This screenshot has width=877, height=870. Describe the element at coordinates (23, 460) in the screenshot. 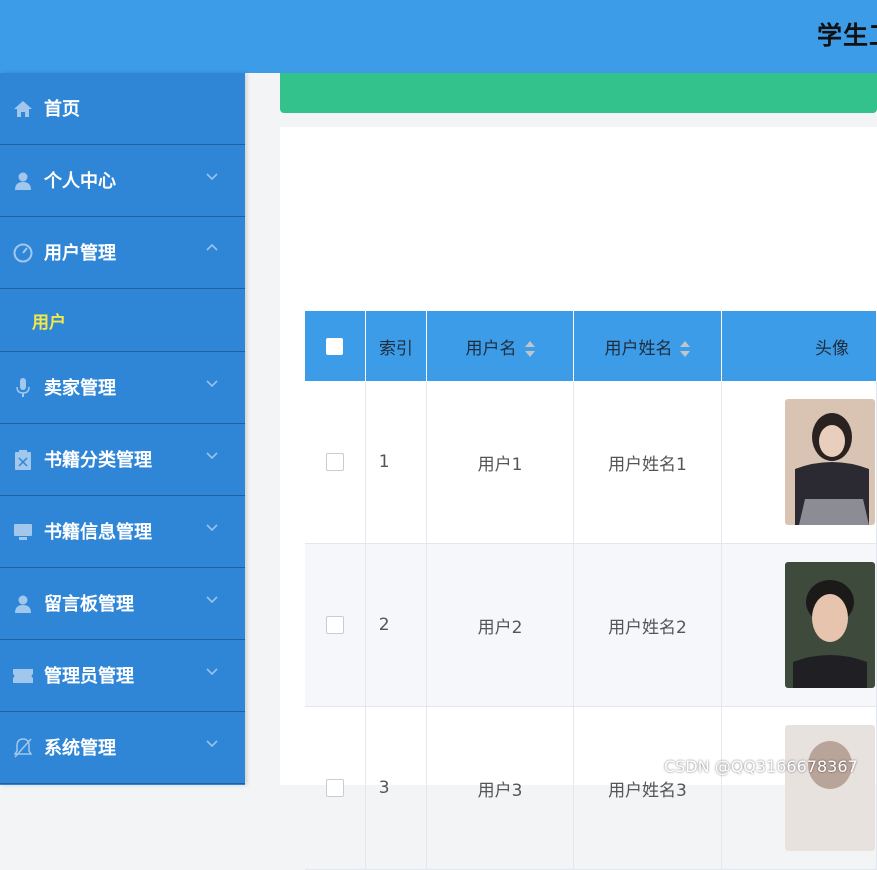

I see `clipboard-icon` at that location.